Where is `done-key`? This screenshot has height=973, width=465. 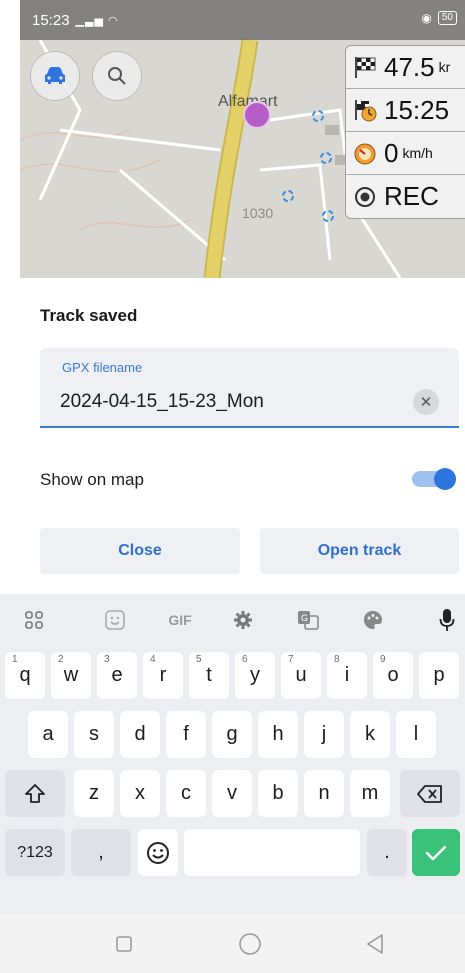
done-key is located at coordinates (436, 852).